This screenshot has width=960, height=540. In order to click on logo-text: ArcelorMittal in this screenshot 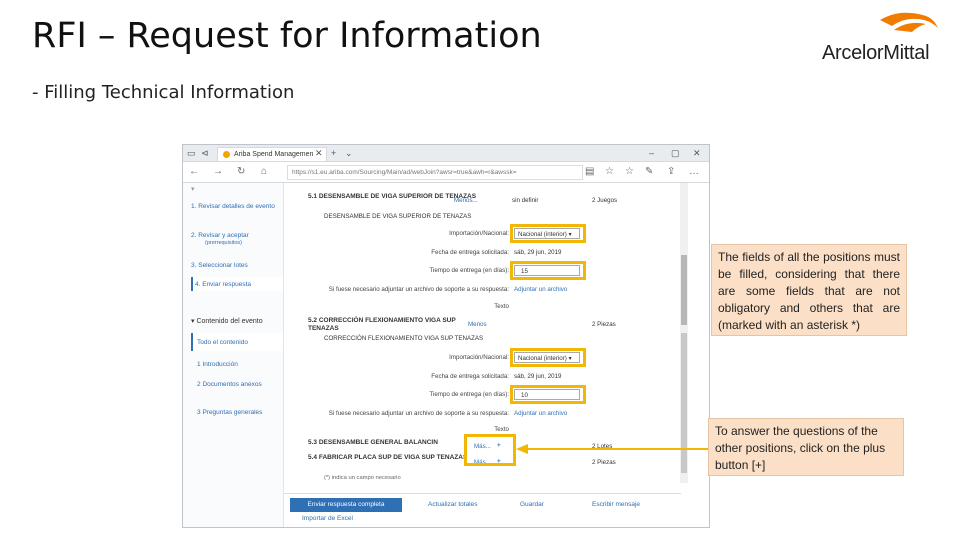, I will do `click(876, 53)`.